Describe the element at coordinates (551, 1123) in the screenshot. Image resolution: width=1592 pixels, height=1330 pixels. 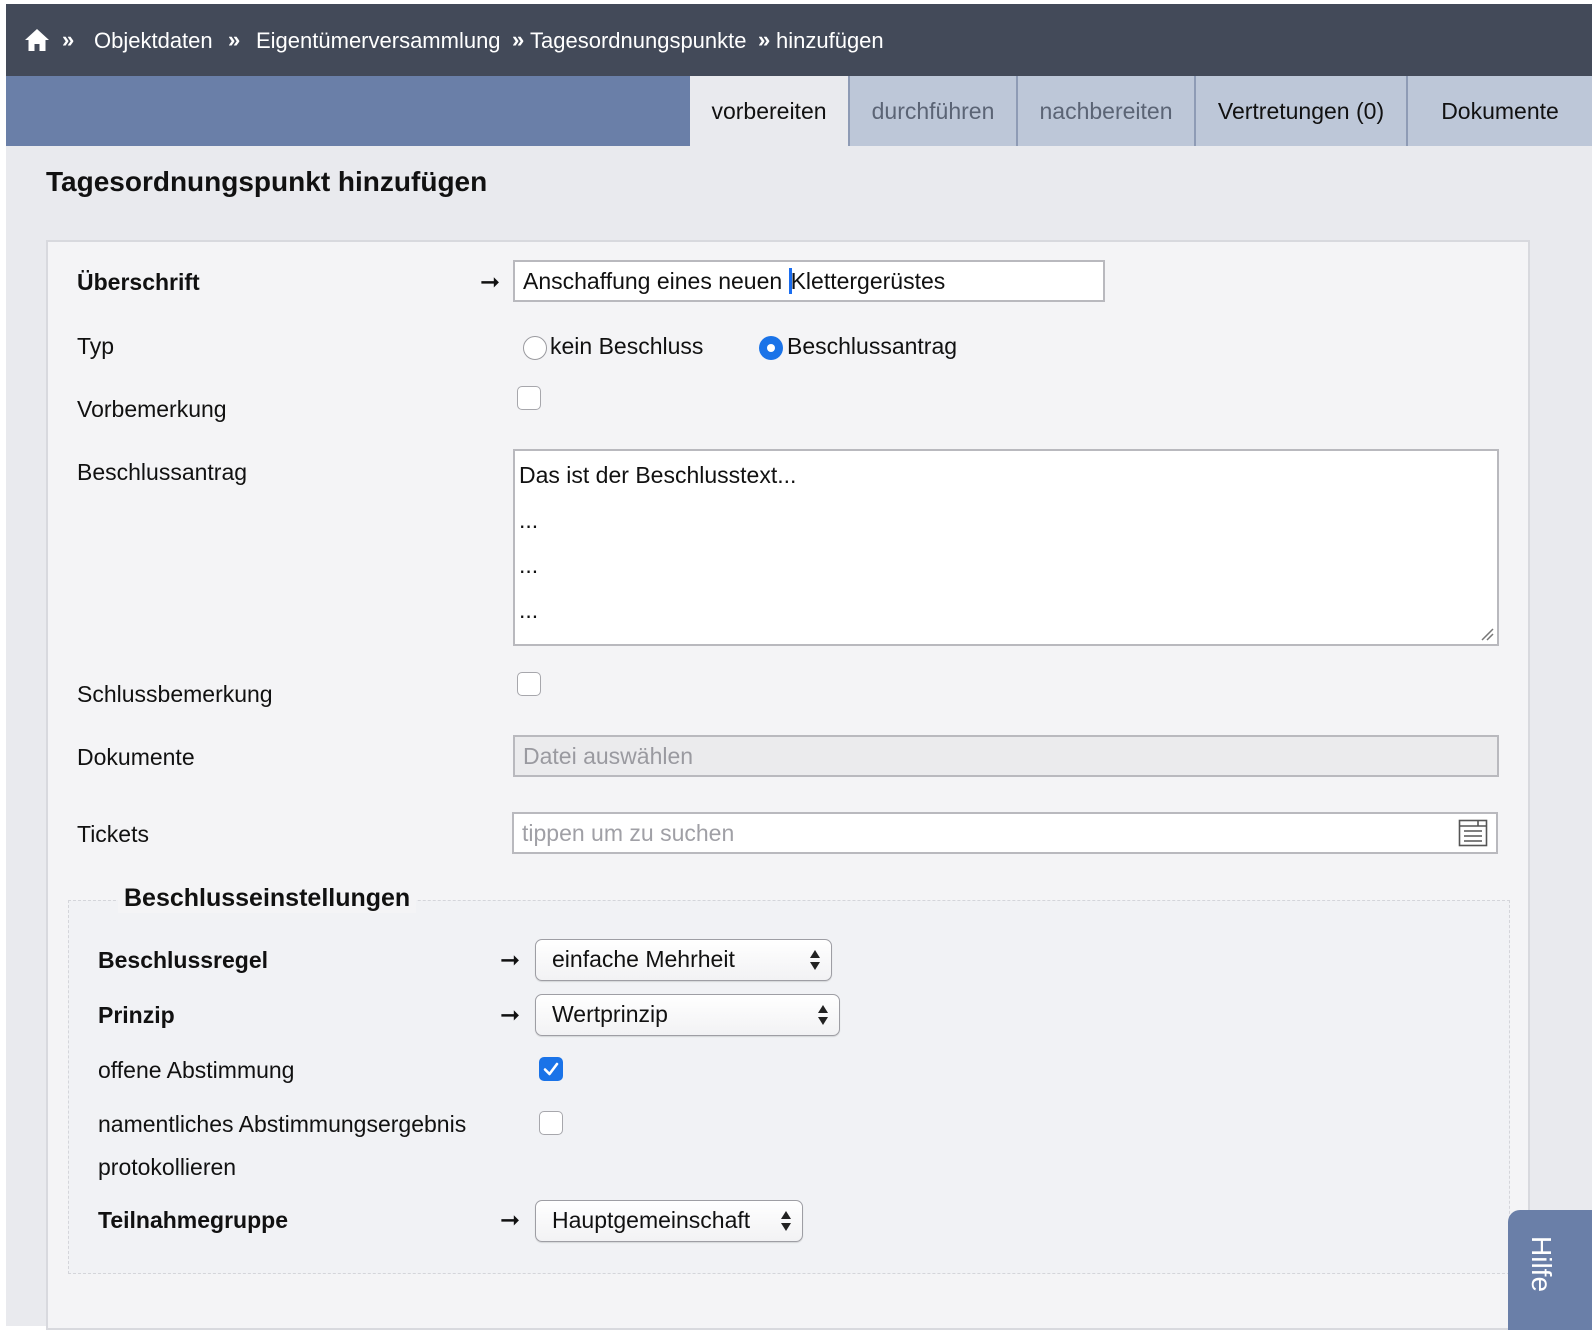
I see `namentlich-checkbox` at that location.